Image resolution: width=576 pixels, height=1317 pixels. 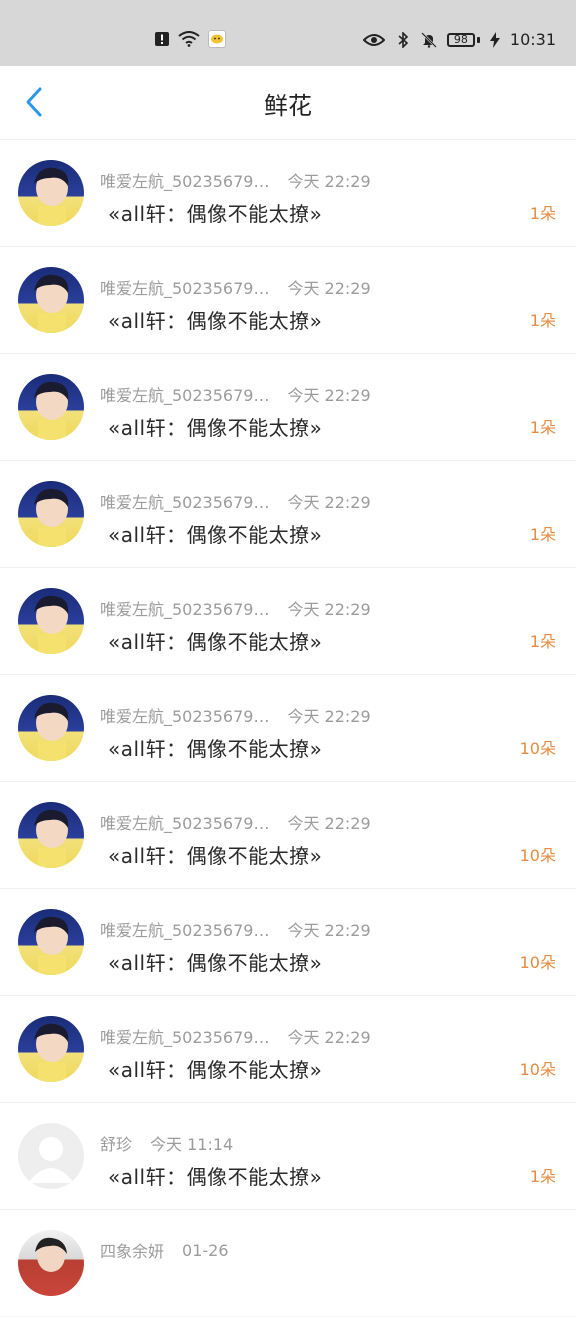 What do you see at coordinates (288, 1156) in the screenshot?
I see `list-item: 舒珍 今天 11:14 «all轩：偶像不能太撩» 1朵` at bounding box center [288, 1156].